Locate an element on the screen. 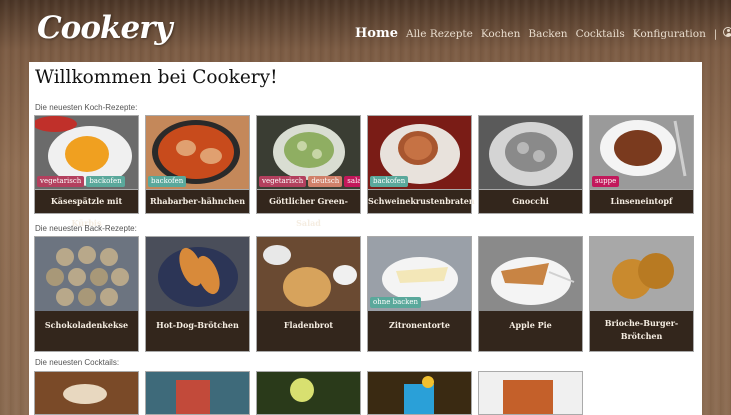 This screenshot has height=415, width=731. tag-badge: suppe is located at coordinates (606, 181).